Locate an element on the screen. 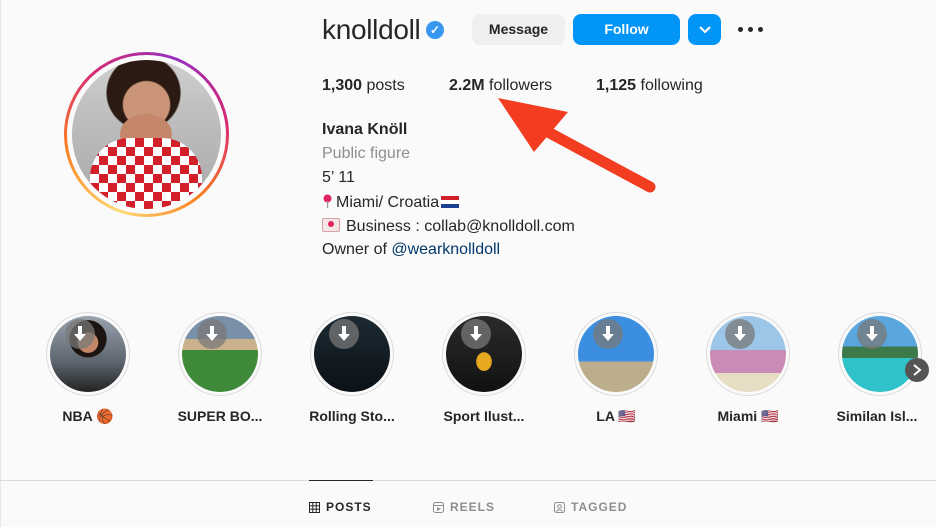 The height and width of the screenshot is (527, 936). bio-business-text: Business : collab@knolldoll.com is located at coordinates (460, 226).